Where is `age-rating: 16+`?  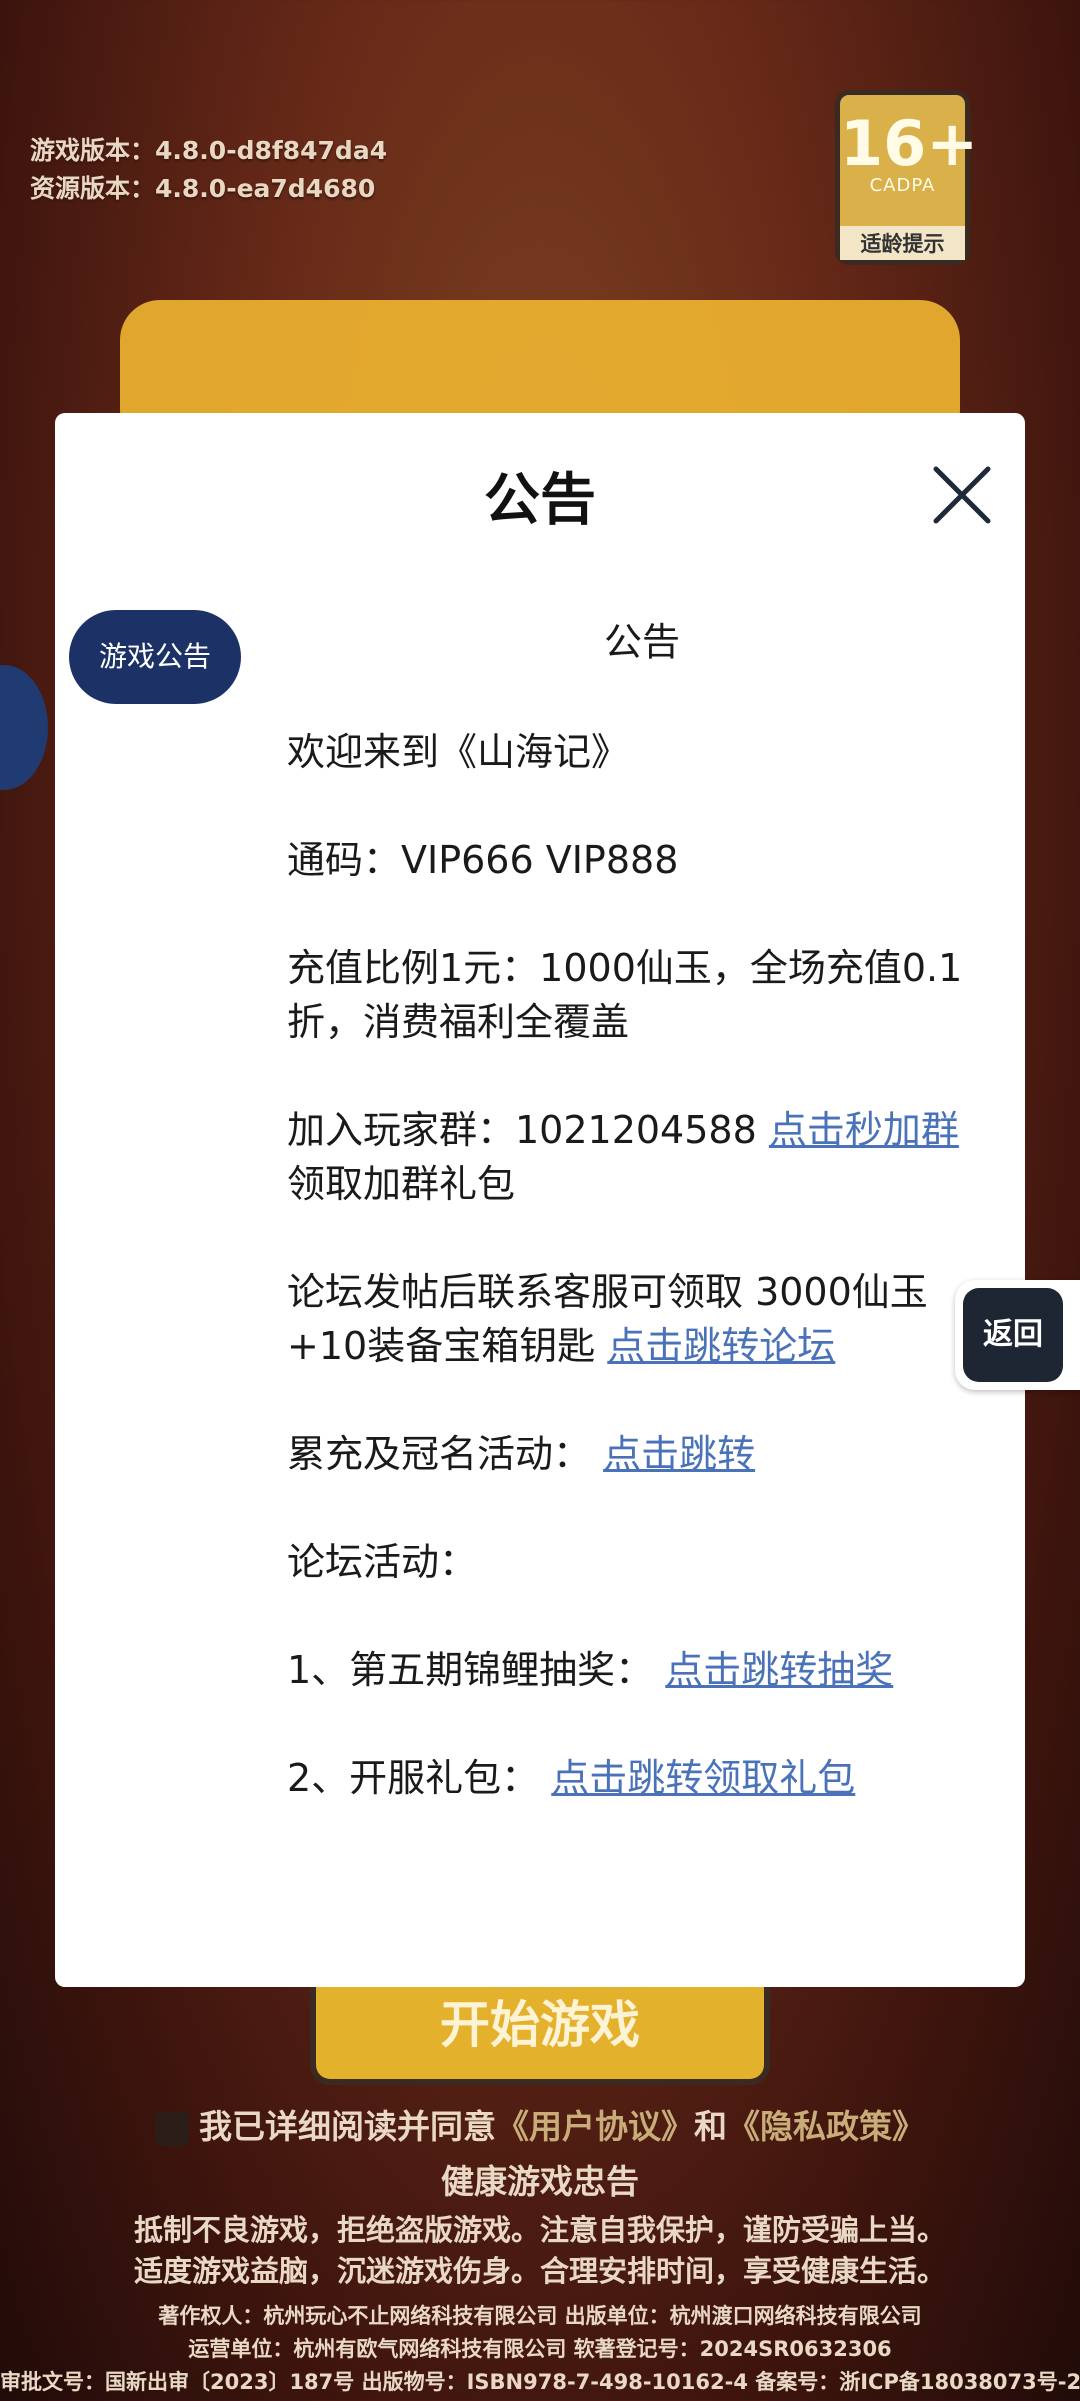 age-rating: 16+ is located at coordinates (909, 143).